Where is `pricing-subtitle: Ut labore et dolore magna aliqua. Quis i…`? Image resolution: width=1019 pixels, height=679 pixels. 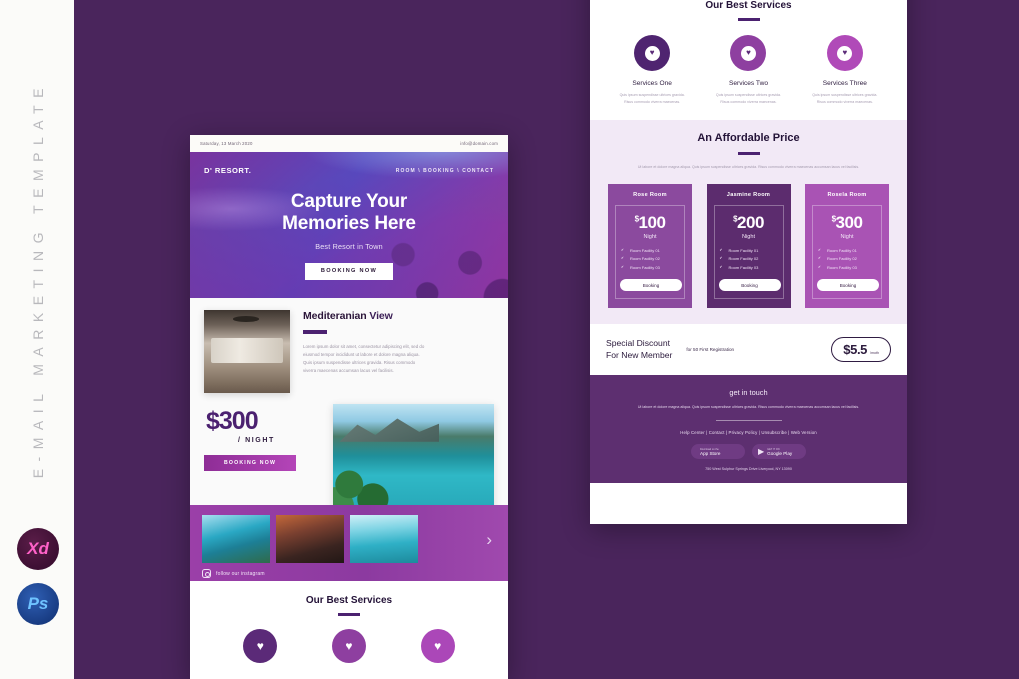 pricing-subtitle: Ut labore et dolore magna aliqua. Quis i… is located at coordinates (748, 167).